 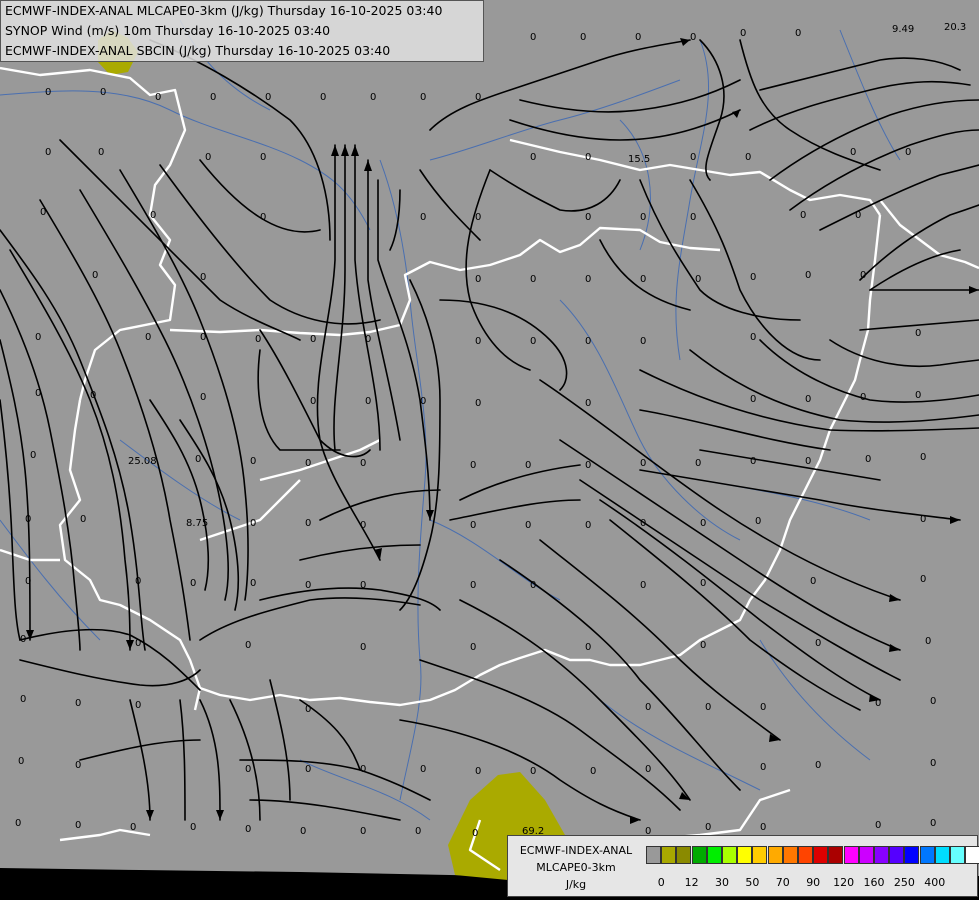 What do you see at coordinates (813, 882) in the screenshot?
I see `legend-tick-label: 90` at bounding box center [813, 882].